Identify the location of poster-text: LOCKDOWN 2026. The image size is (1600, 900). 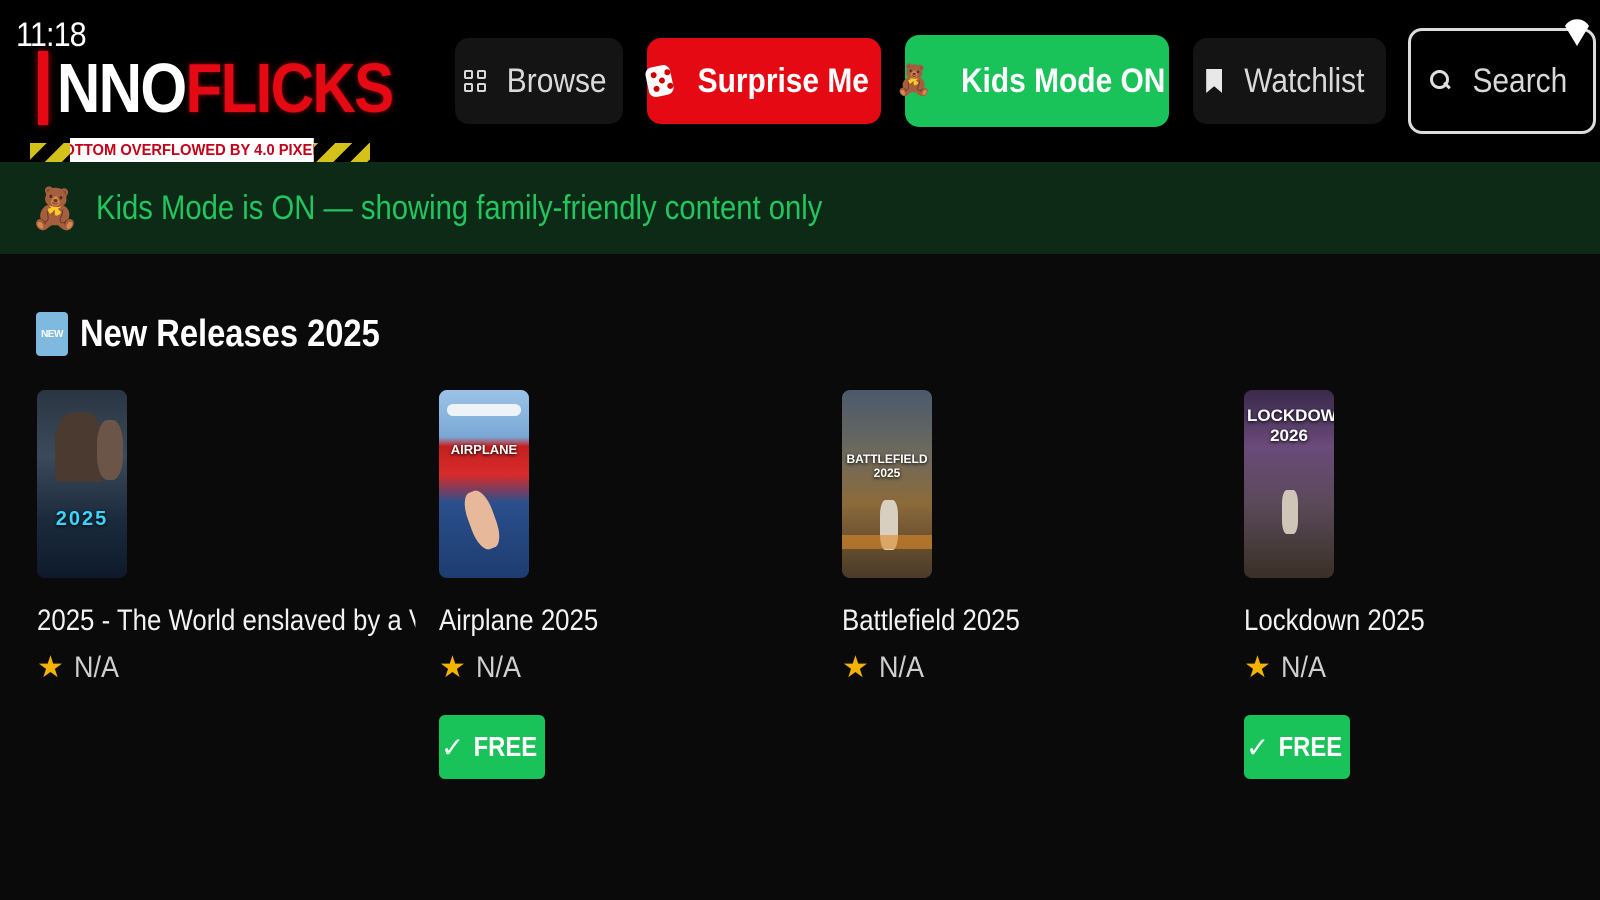
(1290, 425).